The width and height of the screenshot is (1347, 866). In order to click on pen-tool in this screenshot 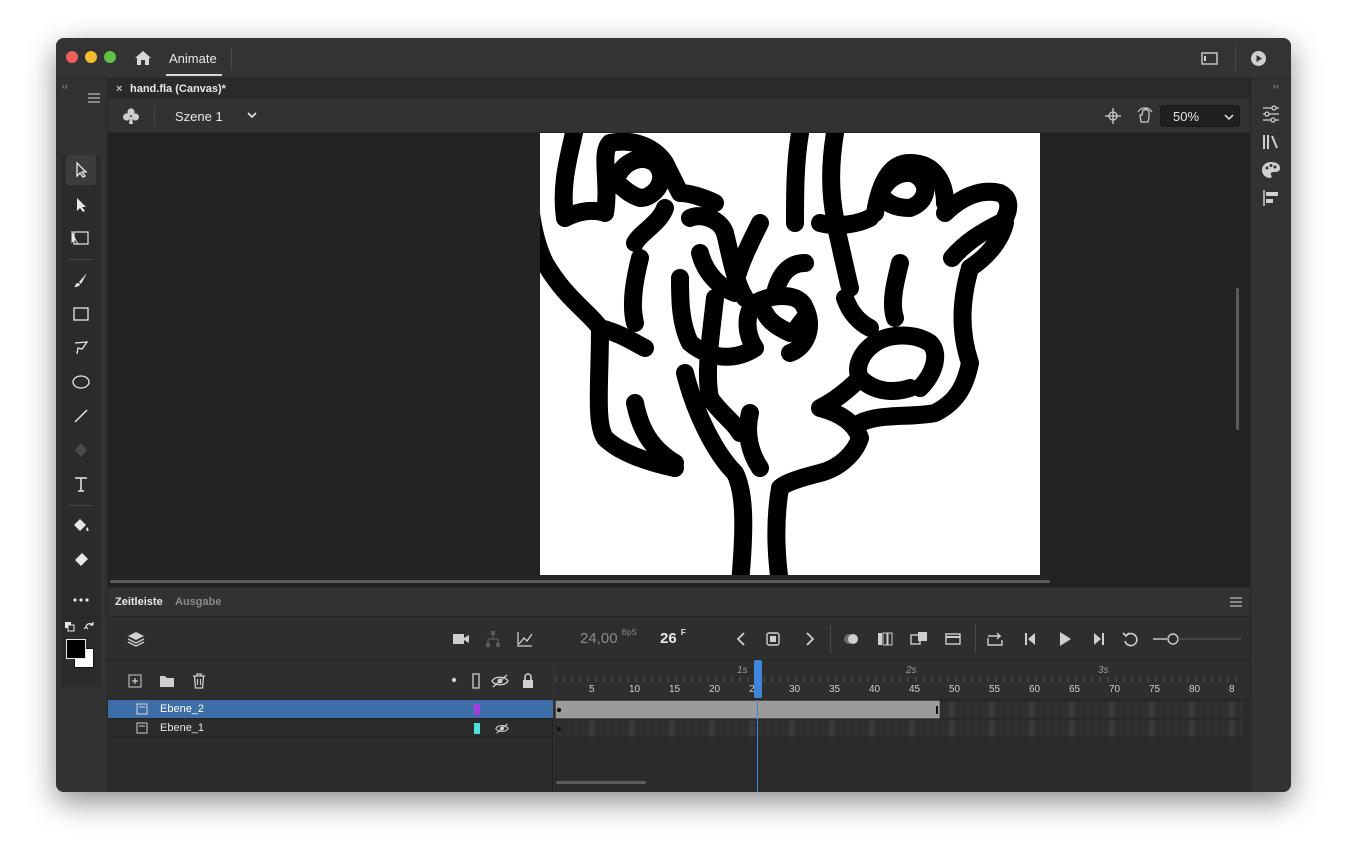, I will do `click(81, 450)`.